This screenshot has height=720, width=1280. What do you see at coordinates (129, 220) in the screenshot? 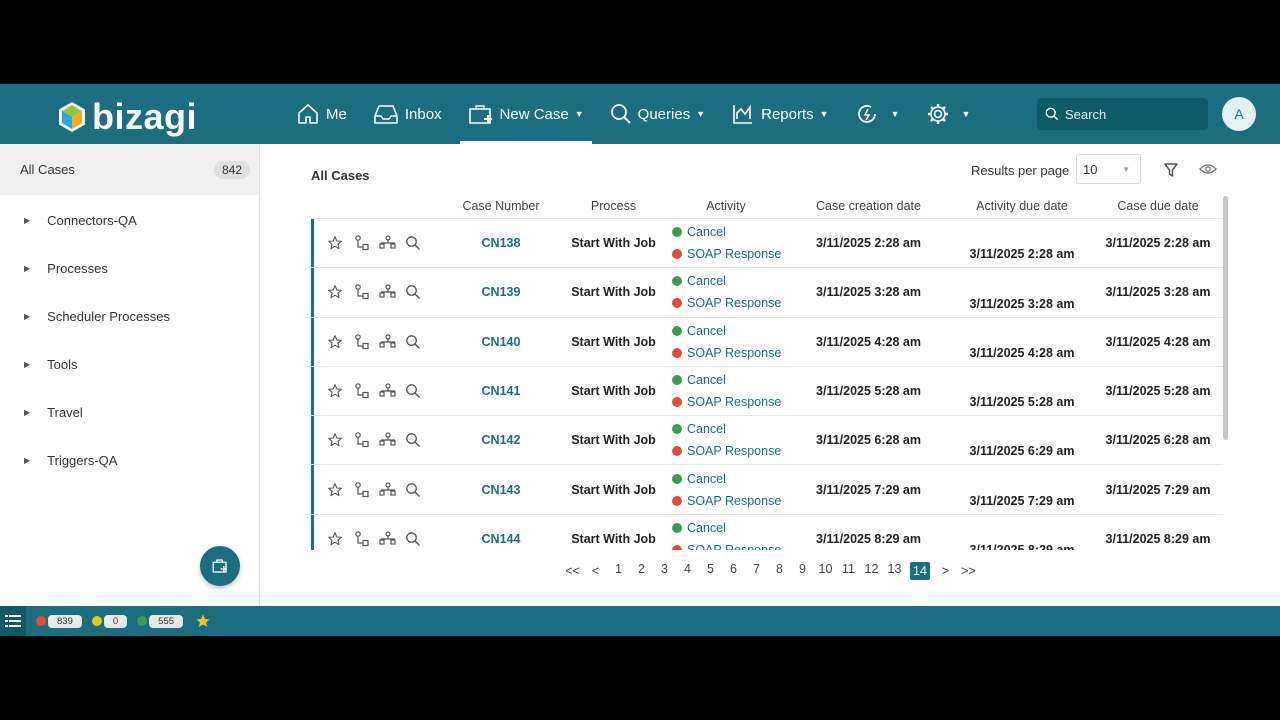
I see `sidebar-item-connectors-qa: ▶ Connectors-QA` at bounding box center [129, 220].